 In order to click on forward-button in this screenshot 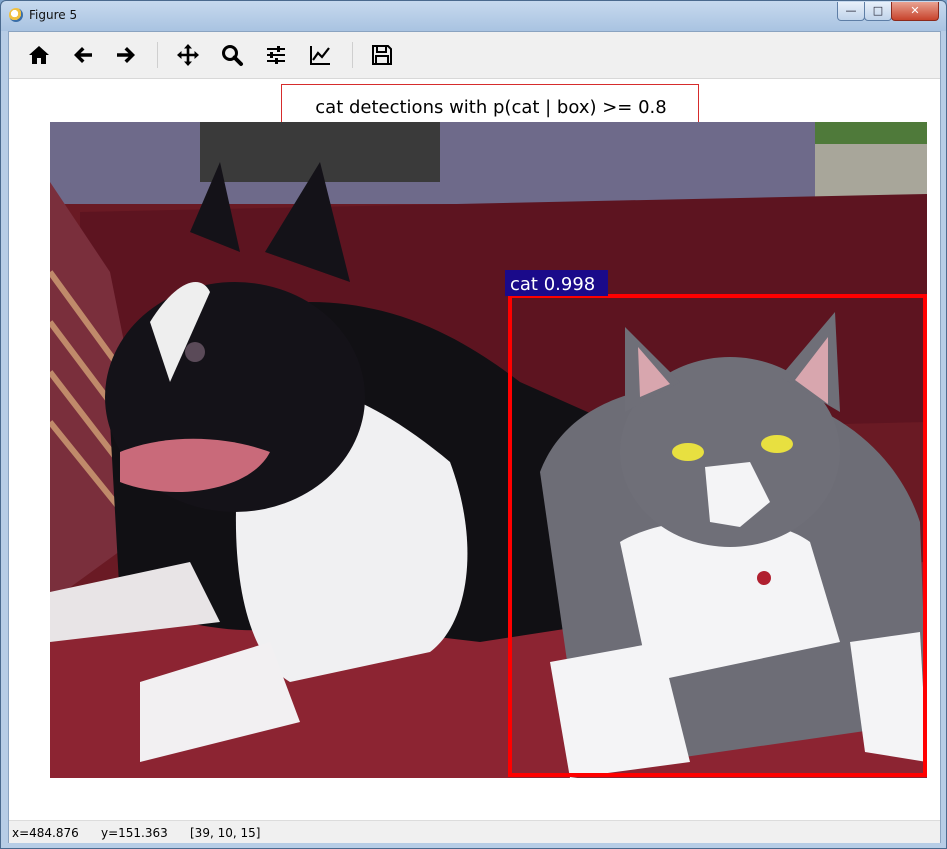, I will do `click(126, 55)`.